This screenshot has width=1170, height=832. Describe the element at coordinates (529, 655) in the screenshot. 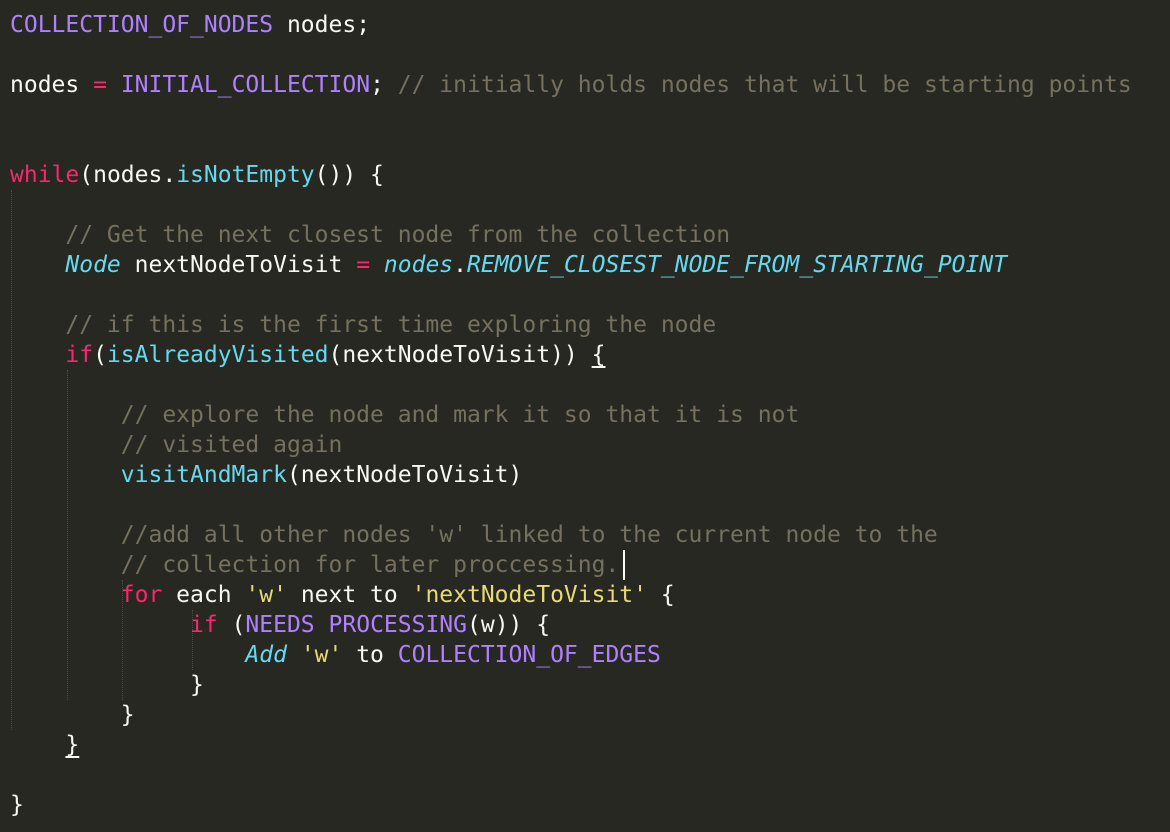

I see `code-token-constant: COLLECTION_OF_EDGES` at that location.